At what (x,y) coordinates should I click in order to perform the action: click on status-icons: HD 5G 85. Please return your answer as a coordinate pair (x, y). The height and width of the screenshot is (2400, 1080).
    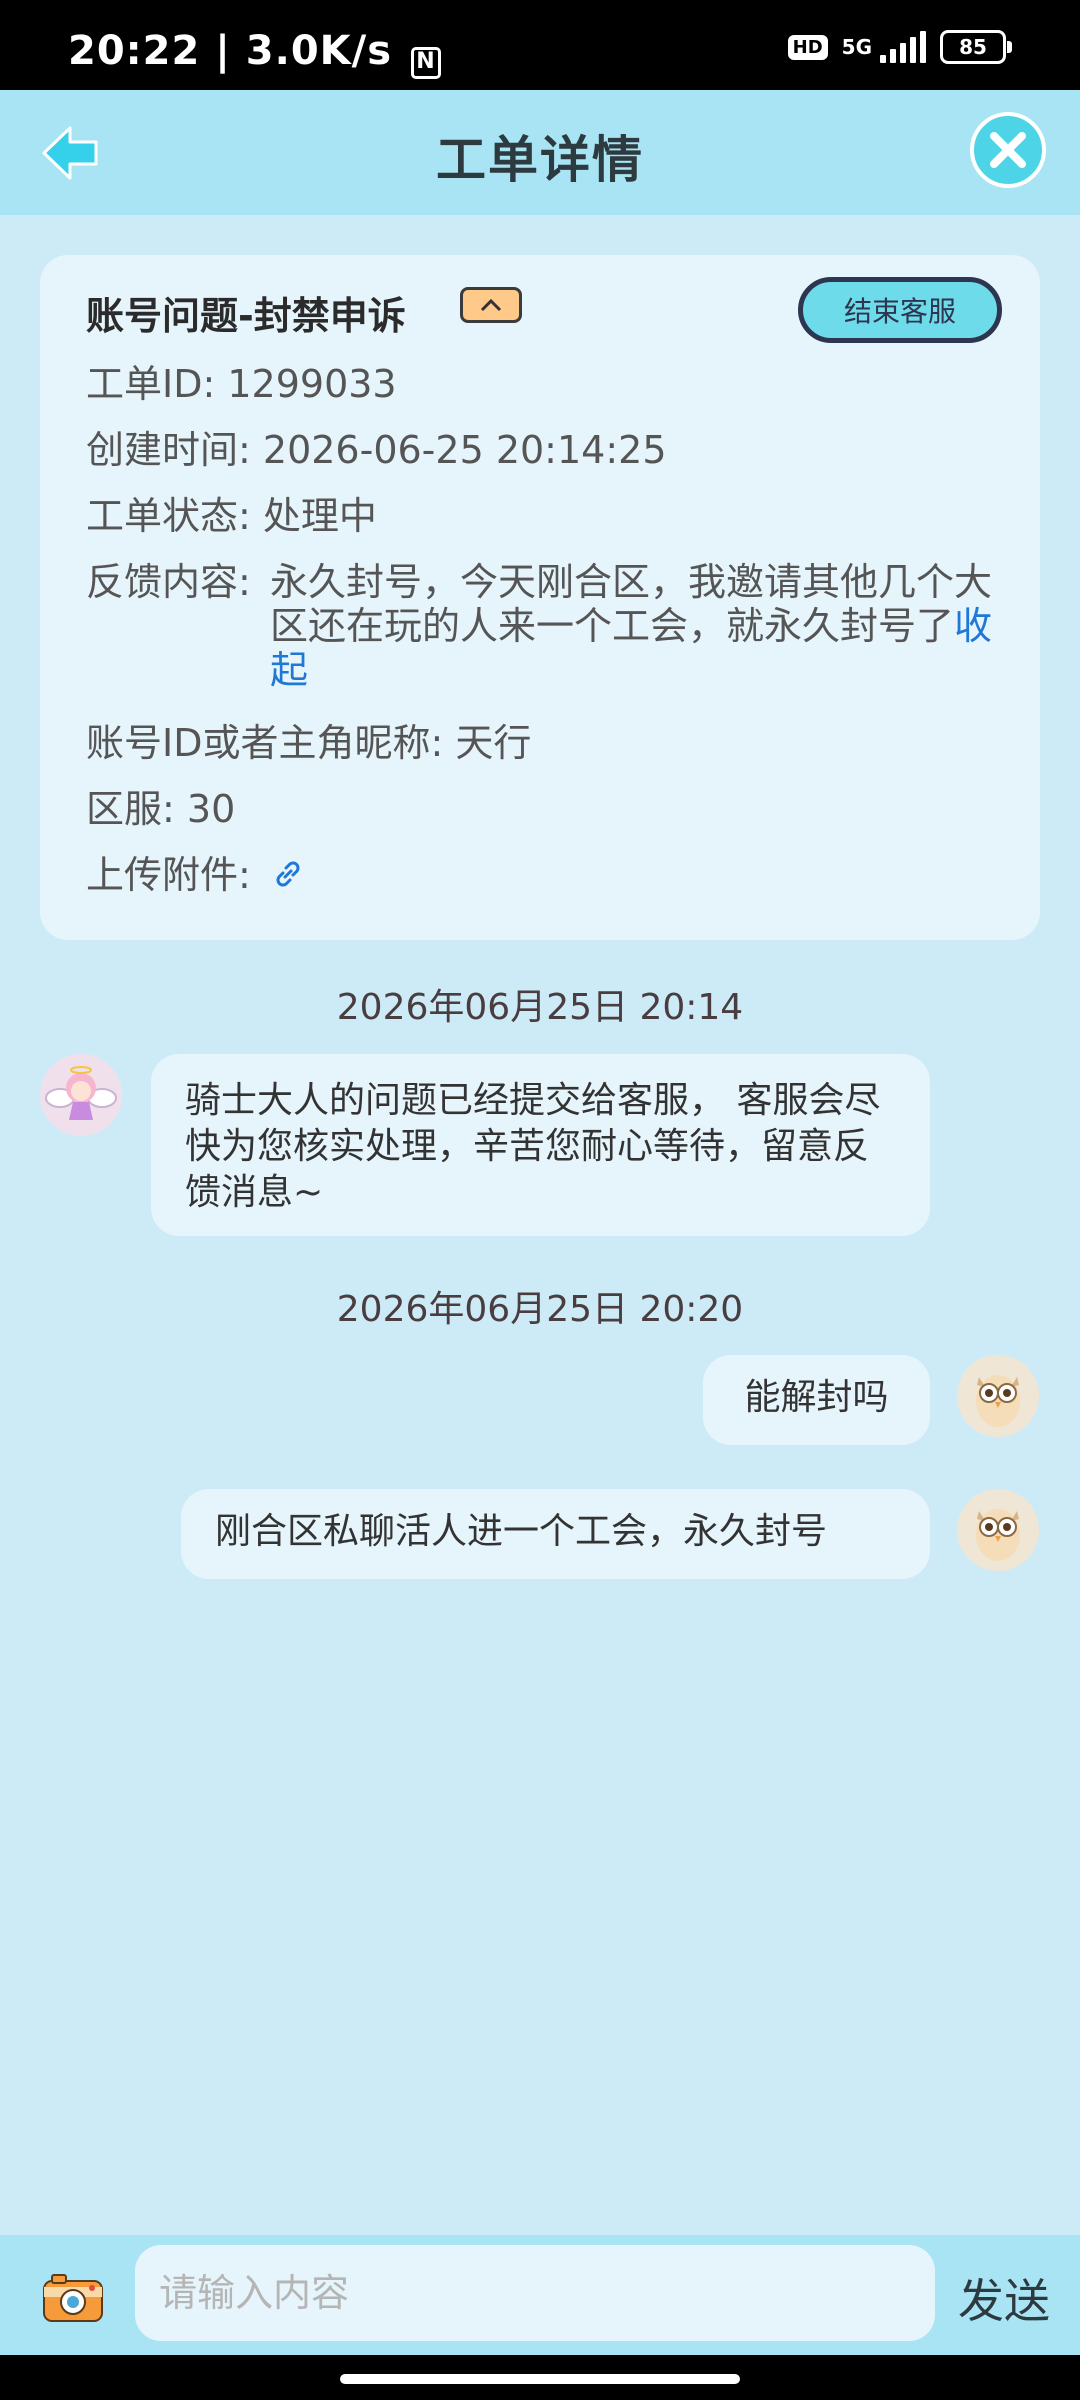
    Looking at the image, I should click on (899, 47).